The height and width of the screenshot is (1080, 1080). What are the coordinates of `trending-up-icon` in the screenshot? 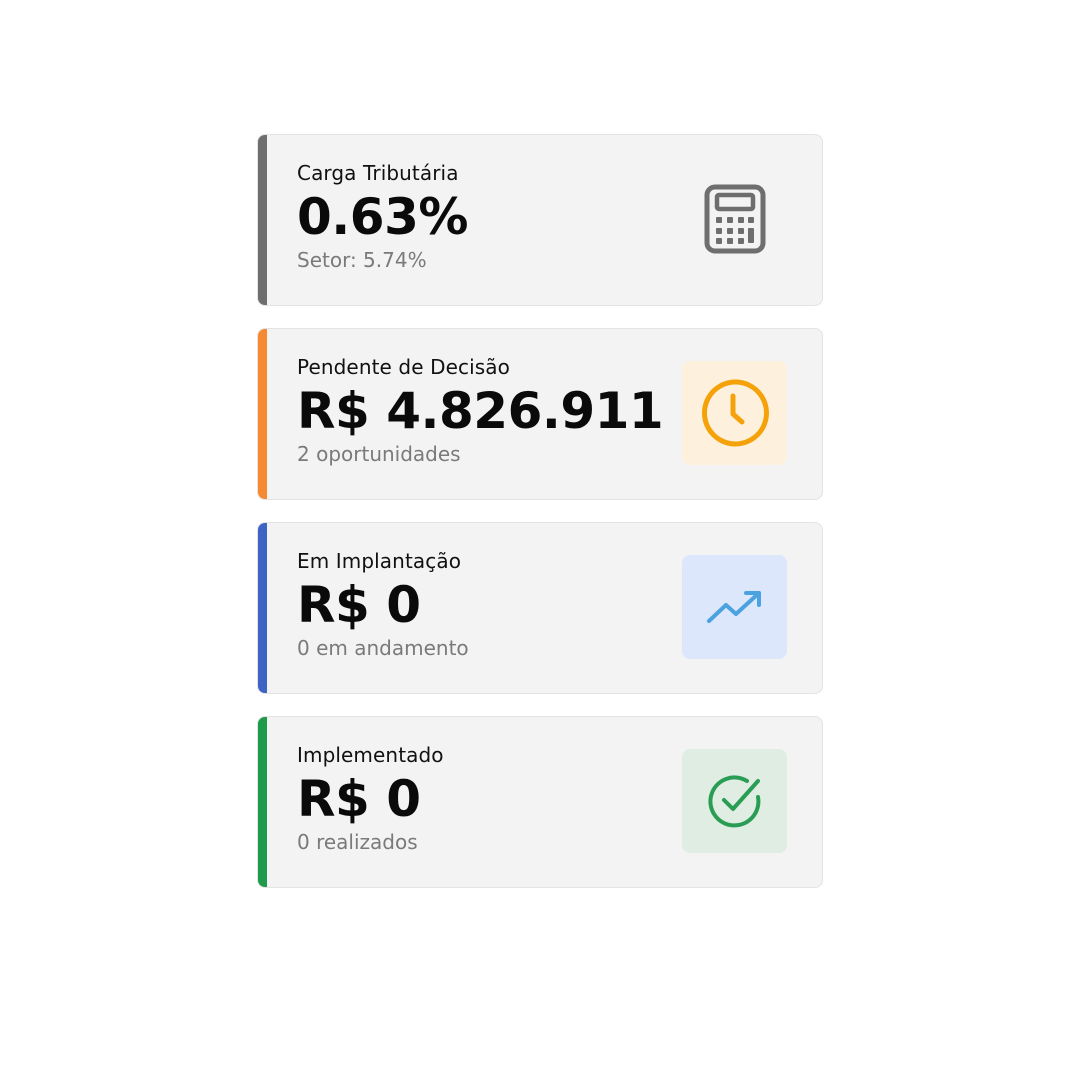 It's located at (733, 607).